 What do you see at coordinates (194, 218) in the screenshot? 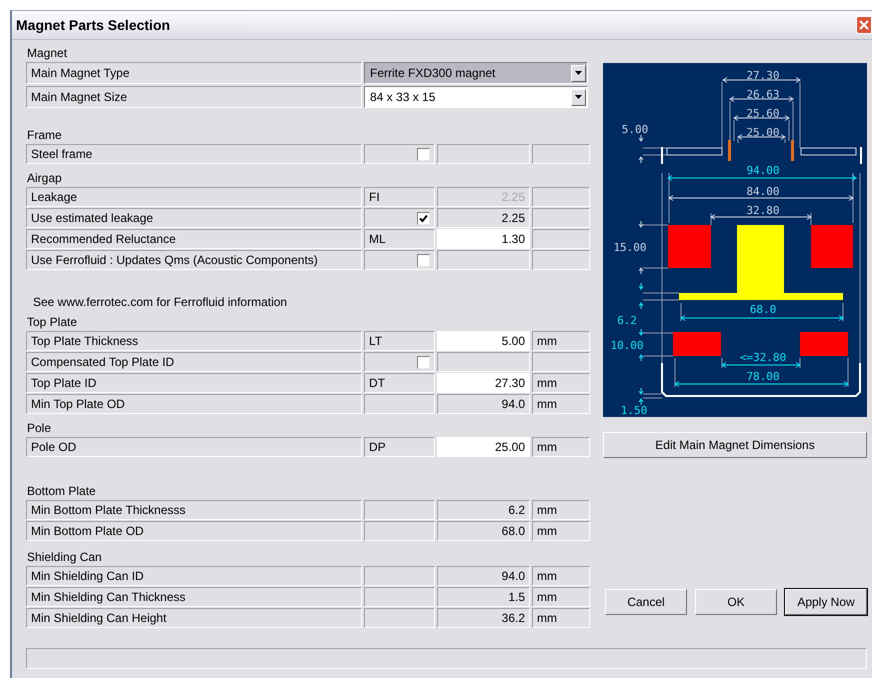
I see `row-label: Use estimated leakage` at bounding box center [194, 218].